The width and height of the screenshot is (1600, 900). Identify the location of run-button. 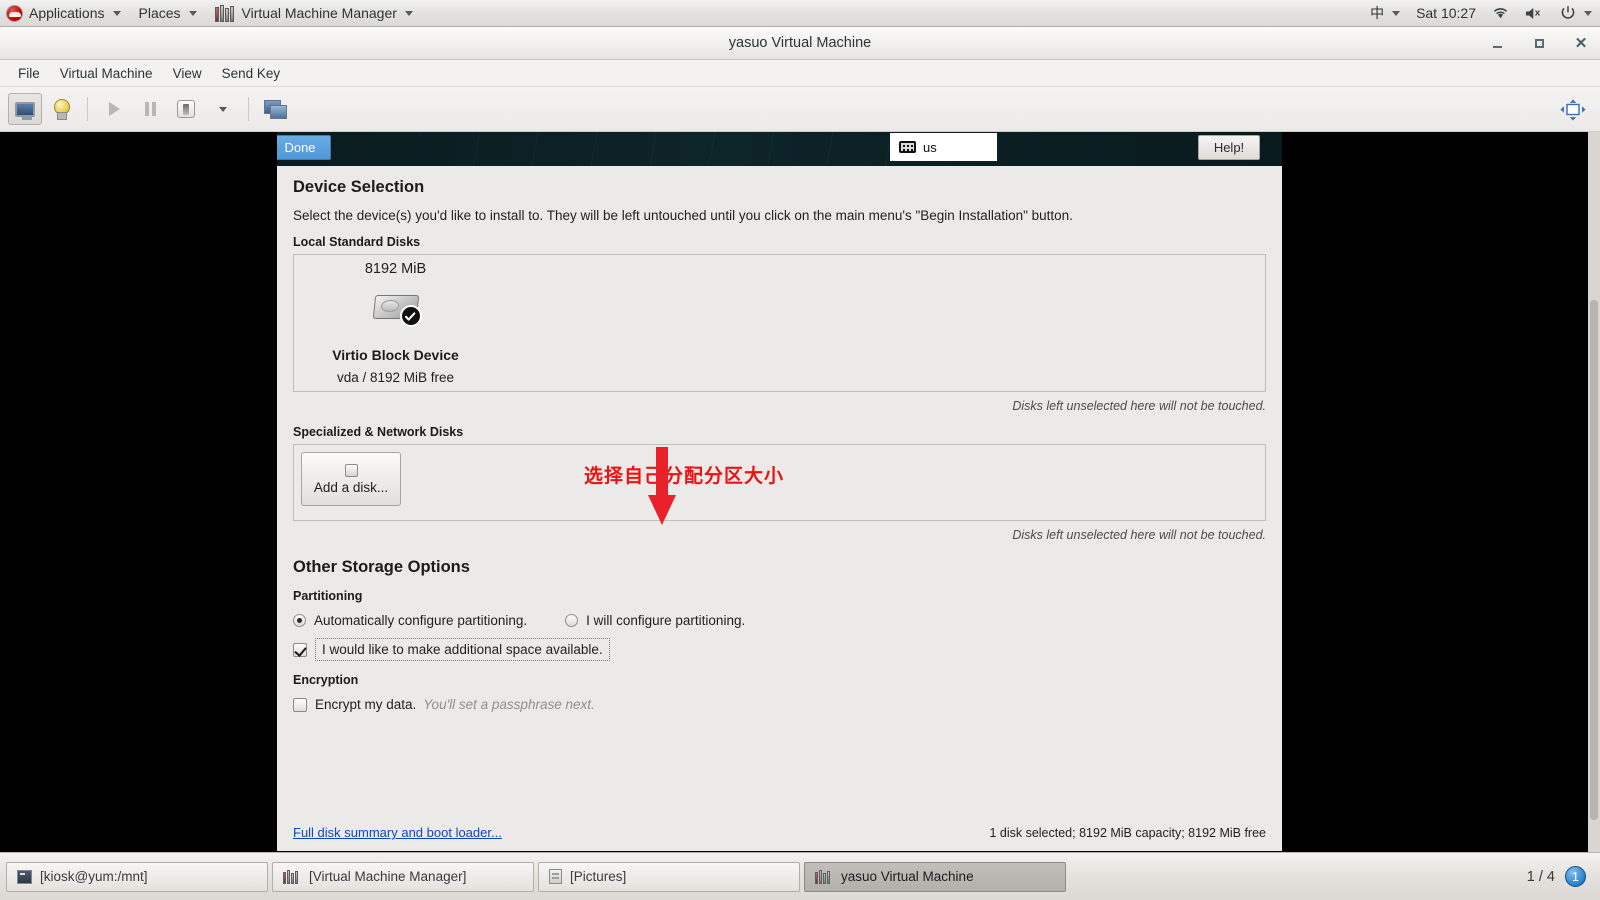
(114, 109).